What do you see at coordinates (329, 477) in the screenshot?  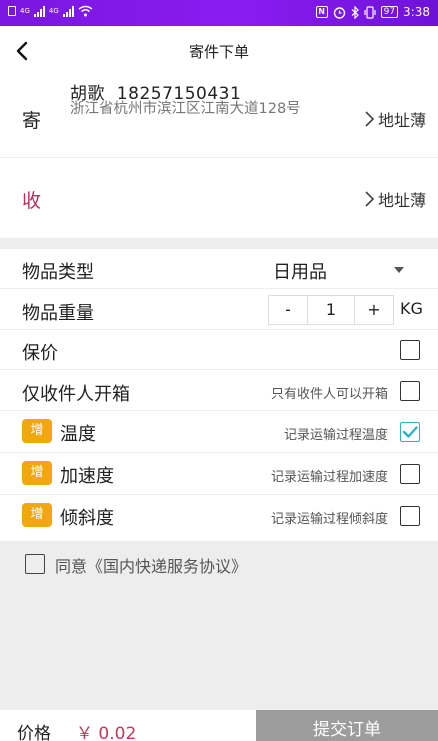 I see `addon-hint: 记录运输过程加速度` at bounding box center [329, 477].